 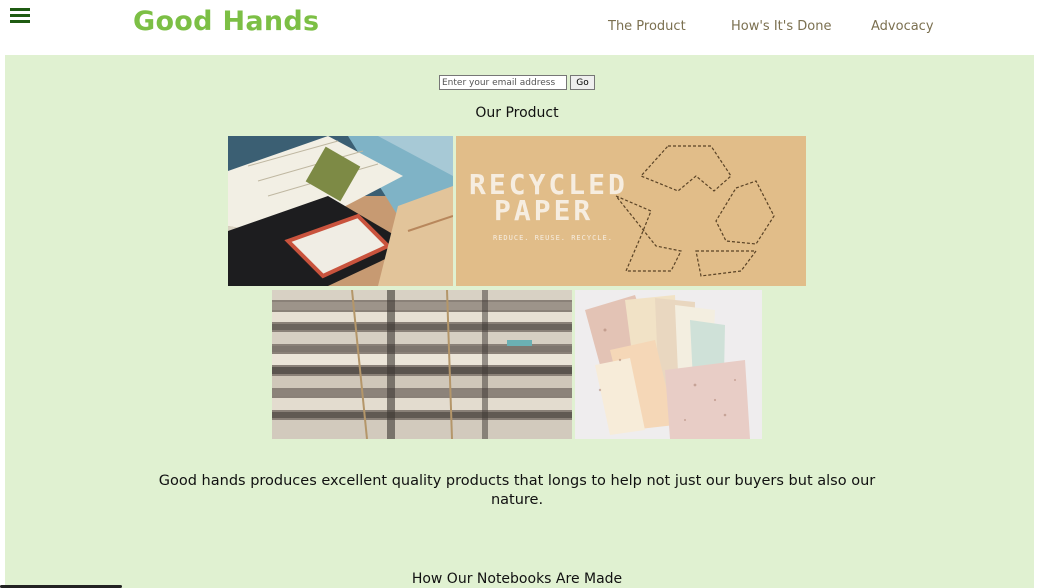 I want to click on how-notebooks-made-heading: How Our Notebooks Are Made, so click(x=517, y=579).